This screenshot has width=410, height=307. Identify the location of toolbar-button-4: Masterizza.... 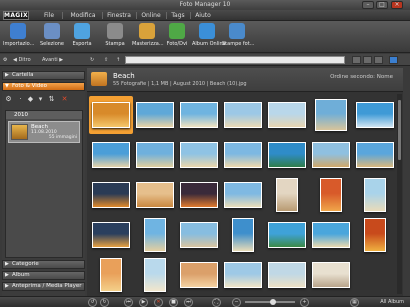
(148, 37).